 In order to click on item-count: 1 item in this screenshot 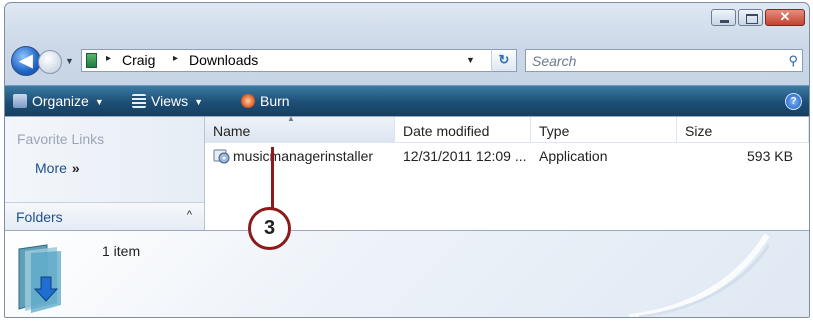, I will do `click(121, 251)`.